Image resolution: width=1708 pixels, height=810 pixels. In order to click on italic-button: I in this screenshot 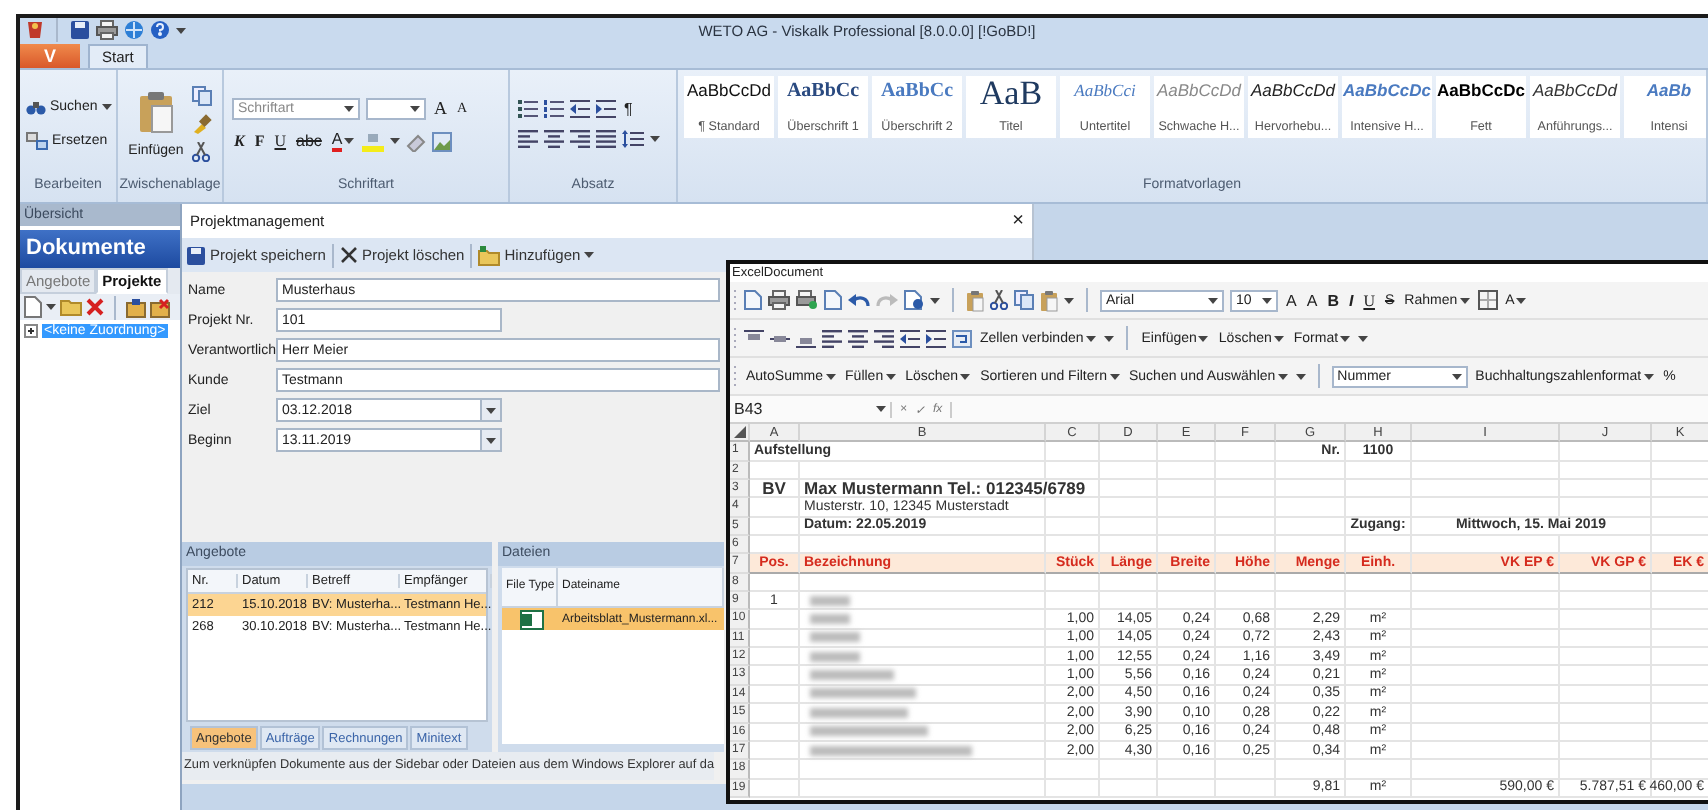, I will do `click(1351, 300)`.